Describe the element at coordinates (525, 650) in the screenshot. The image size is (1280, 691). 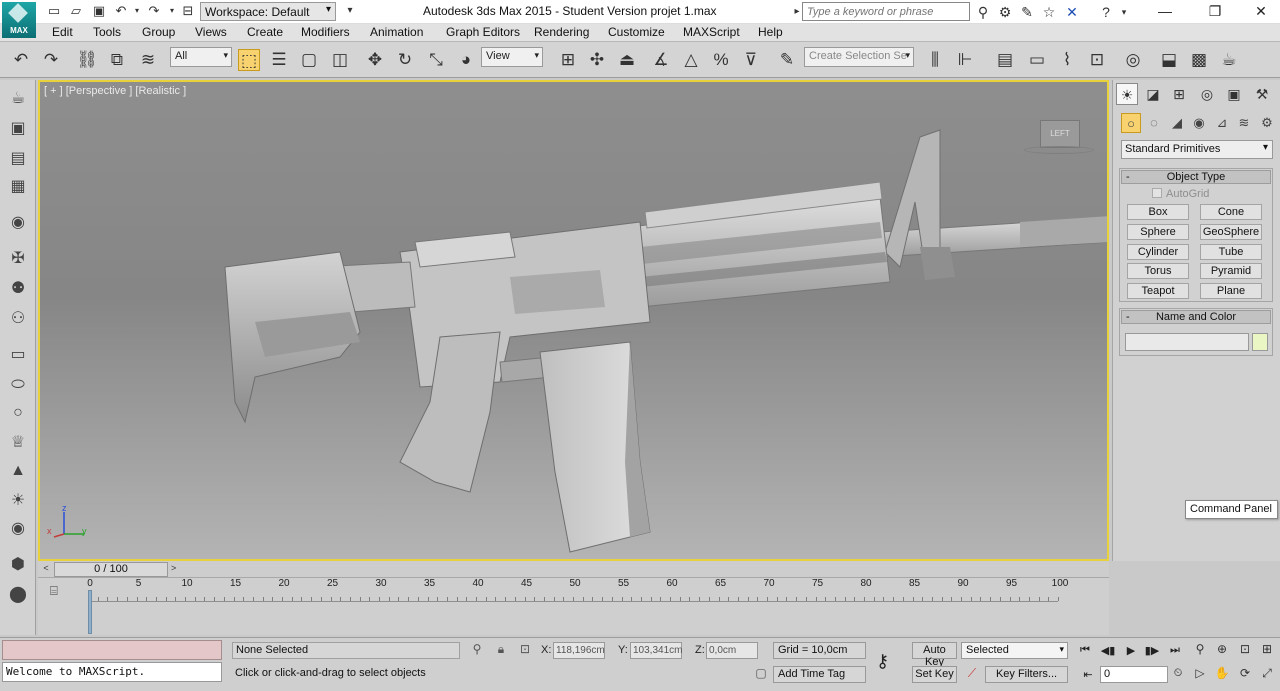
I see `absolute-mode-transform-icon: ⊡` at that location.